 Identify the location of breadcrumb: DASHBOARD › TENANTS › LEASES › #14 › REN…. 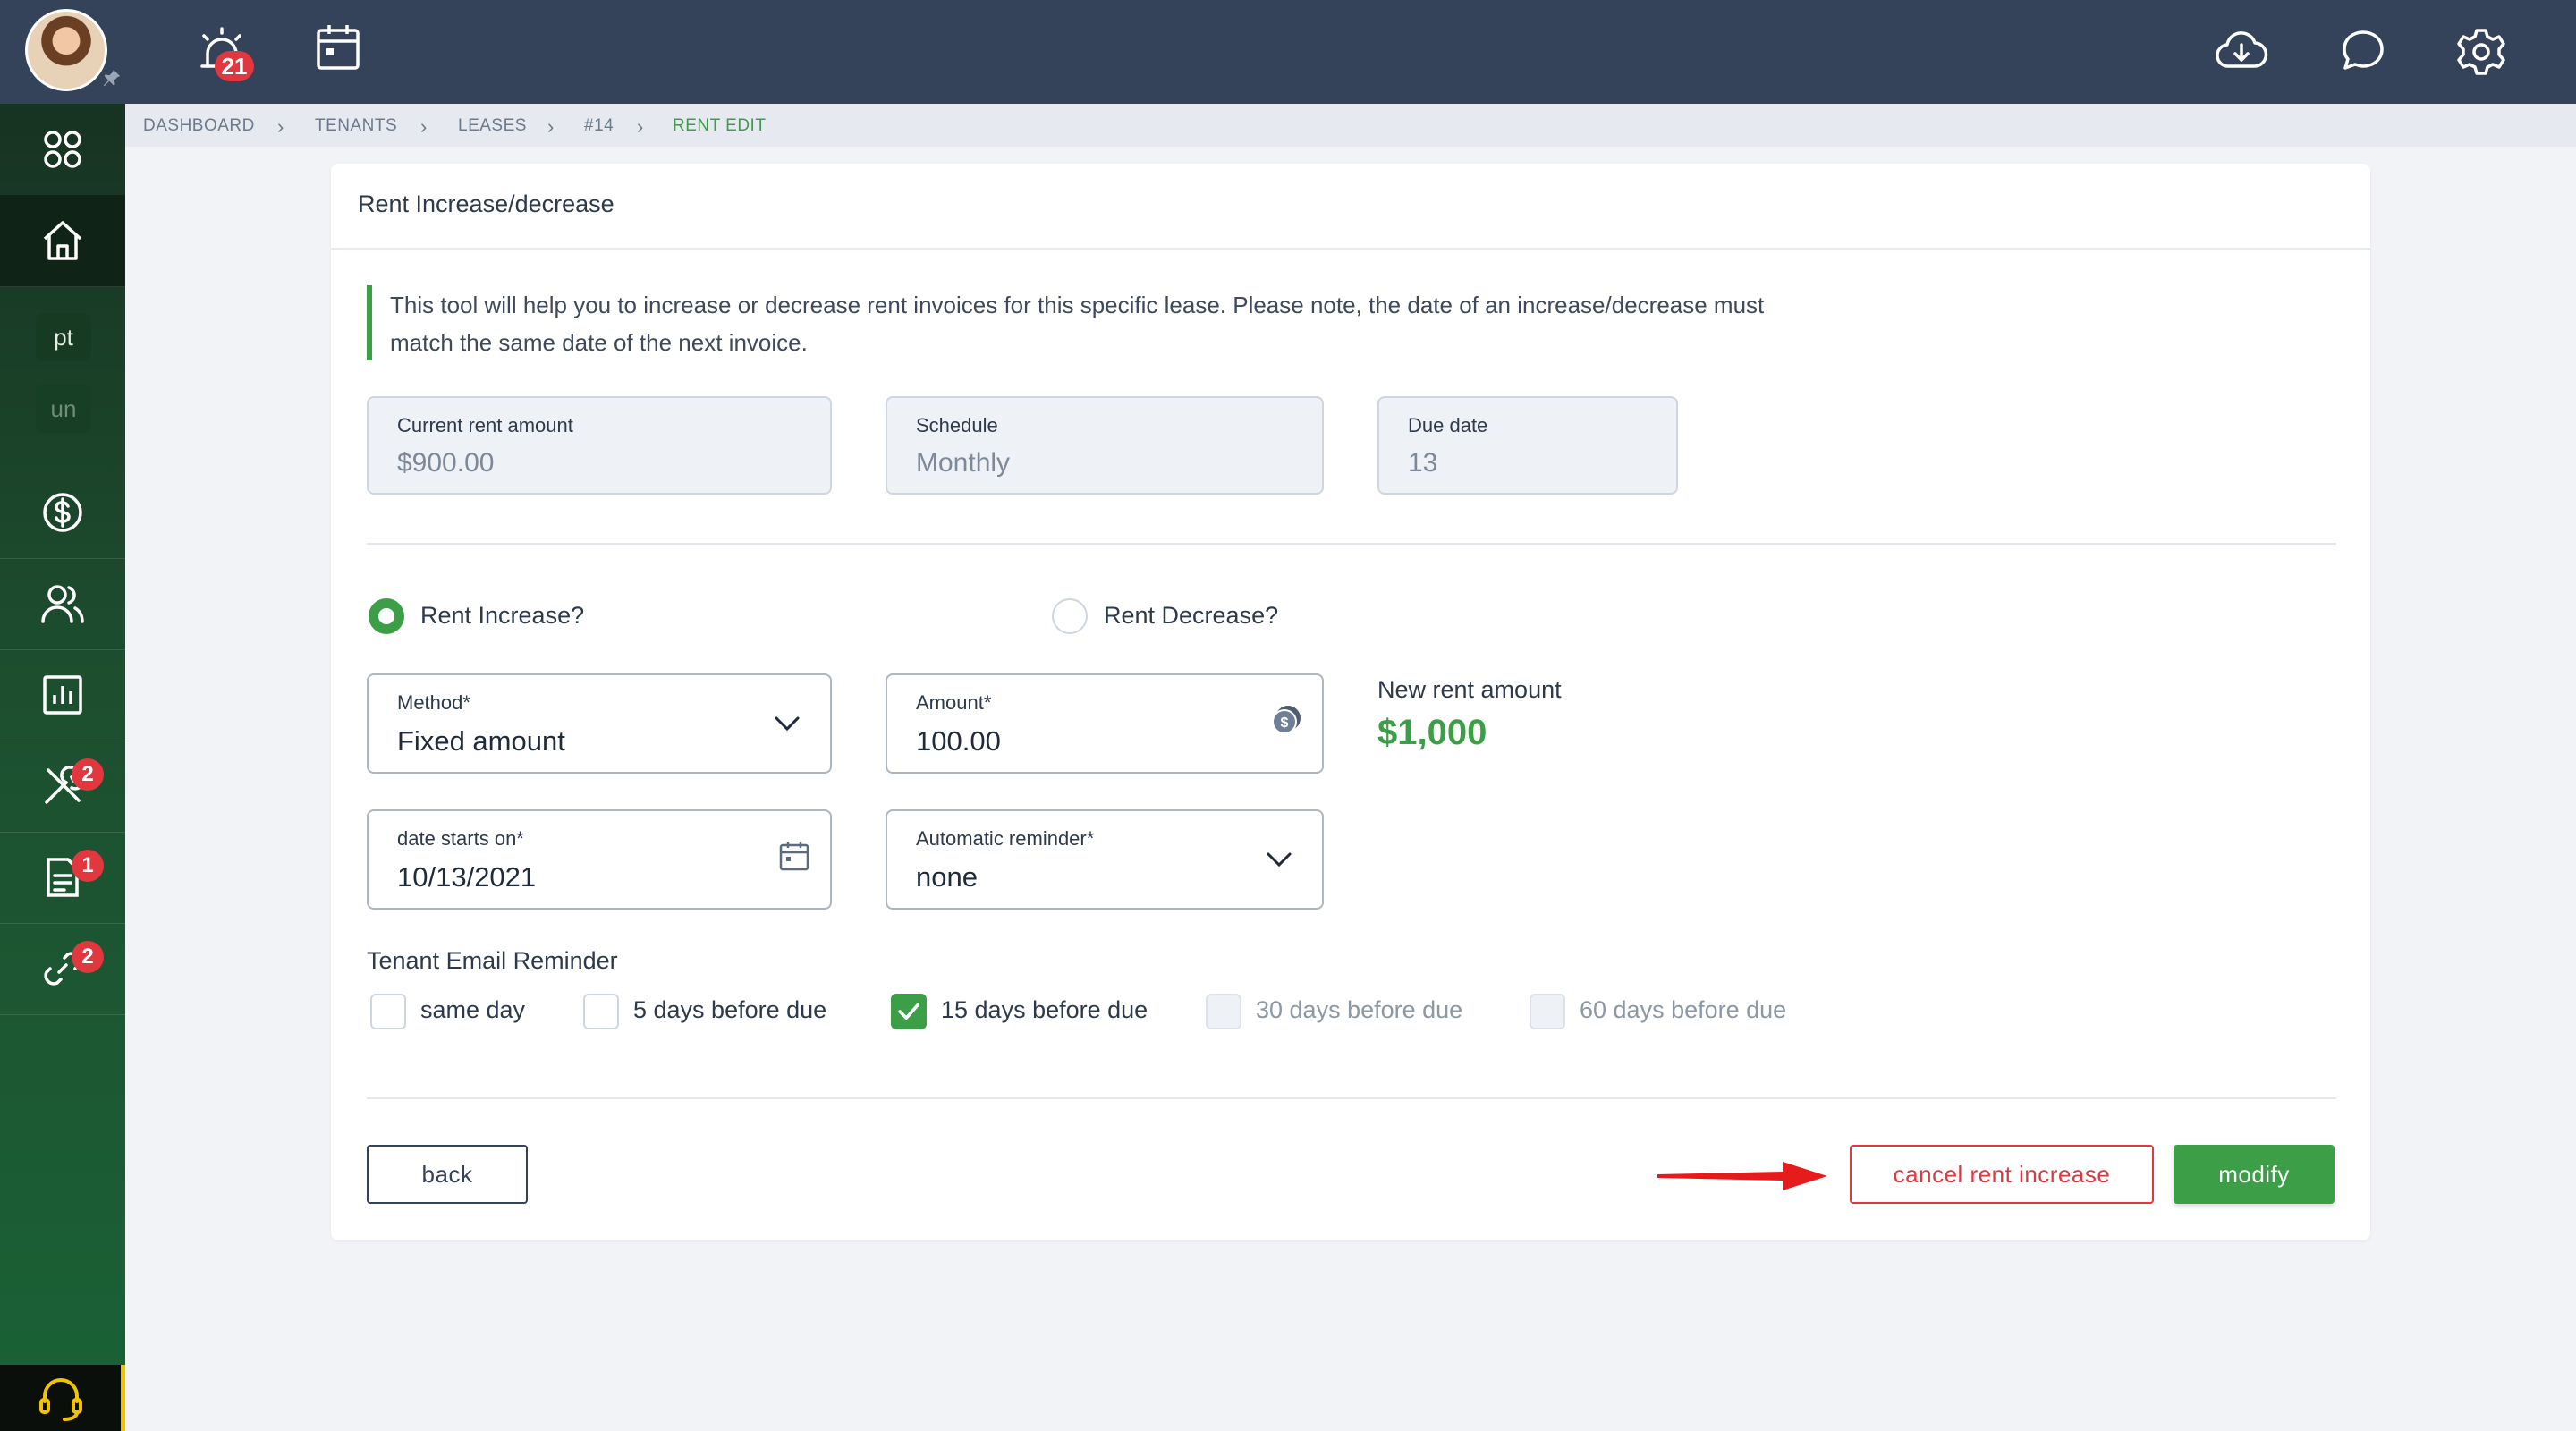
(1350, 126).